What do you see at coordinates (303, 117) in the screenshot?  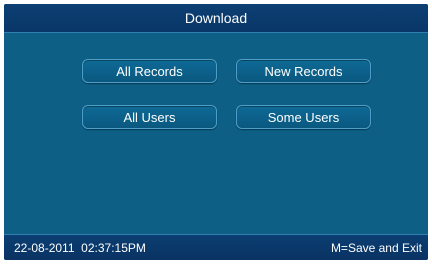 I see `some-users-button: Some Users` at bounding box center [303, 117].